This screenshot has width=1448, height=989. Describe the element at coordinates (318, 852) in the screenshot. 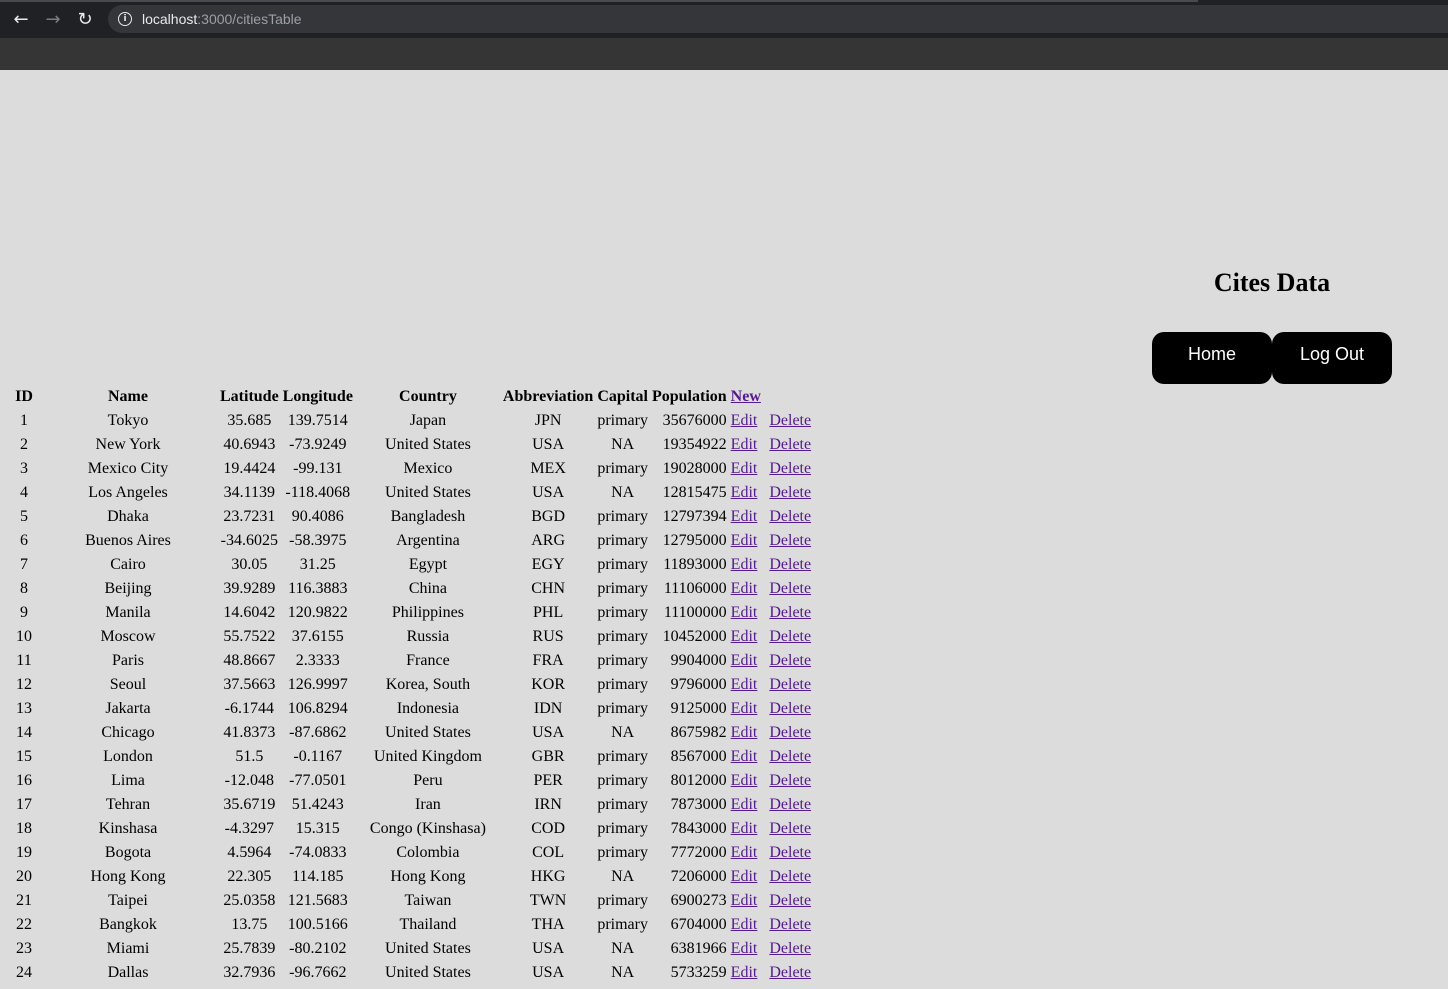

I see `cell-longitude: -74.0833` at that location.